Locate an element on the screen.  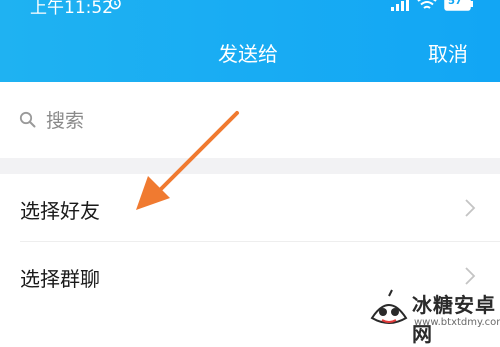
watermark-url: www.btxtdmy.com is located at coordinates (457, 322).